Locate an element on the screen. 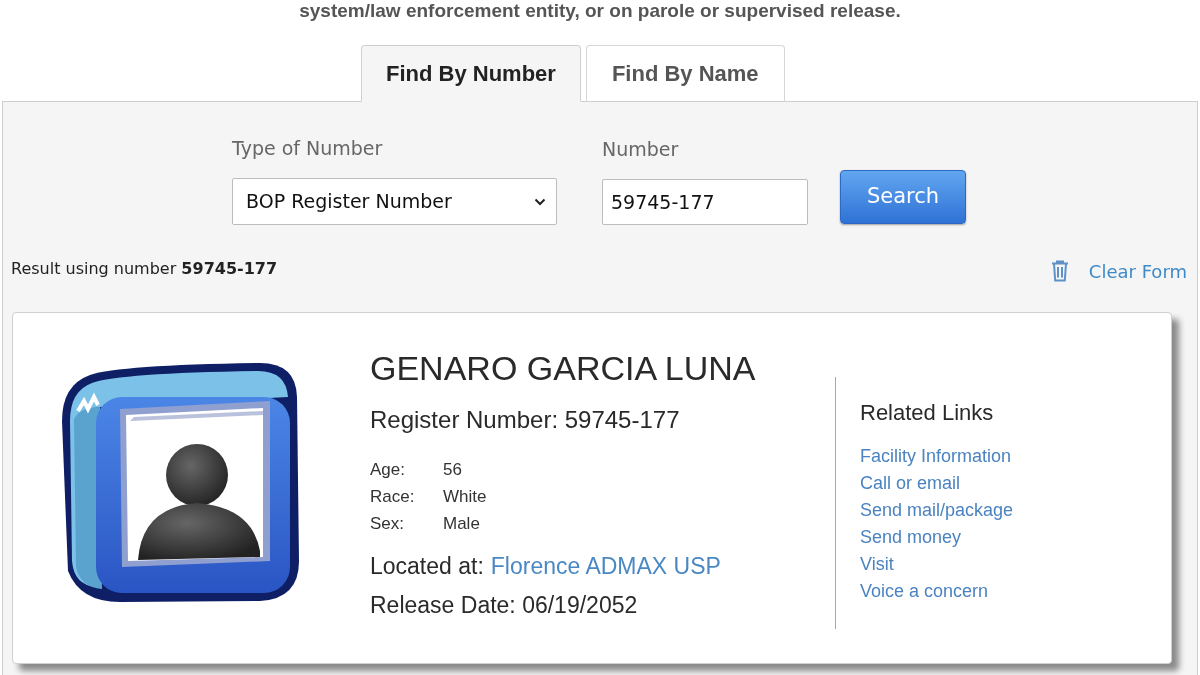 This screenshot has height=675, width=1200. result-summary: Result using number 59745-177 is located at coordinates (144, 269).